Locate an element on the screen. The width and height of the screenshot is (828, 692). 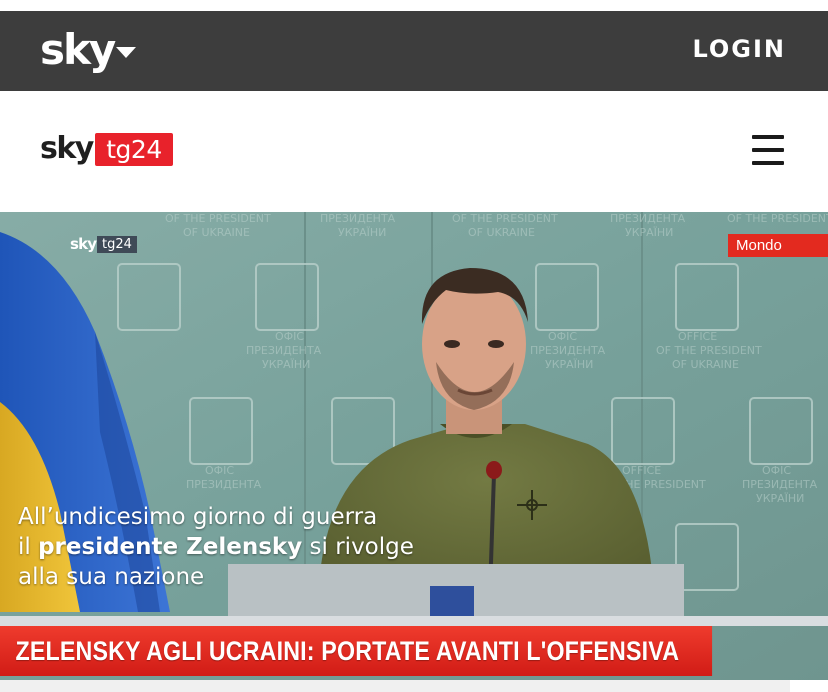
category-badge: Mondo is located at coordinates (778, 245).